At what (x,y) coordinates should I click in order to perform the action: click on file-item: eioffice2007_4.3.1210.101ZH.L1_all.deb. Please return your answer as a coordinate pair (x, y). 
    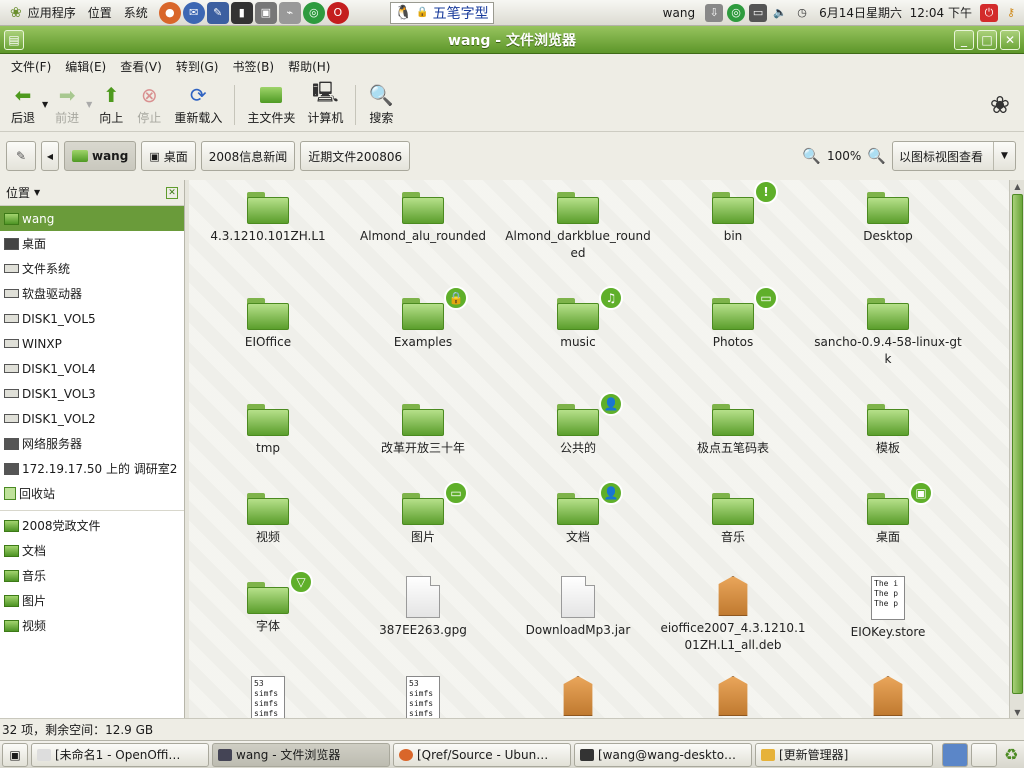
    Looking at the image, I should click on (733, 615).